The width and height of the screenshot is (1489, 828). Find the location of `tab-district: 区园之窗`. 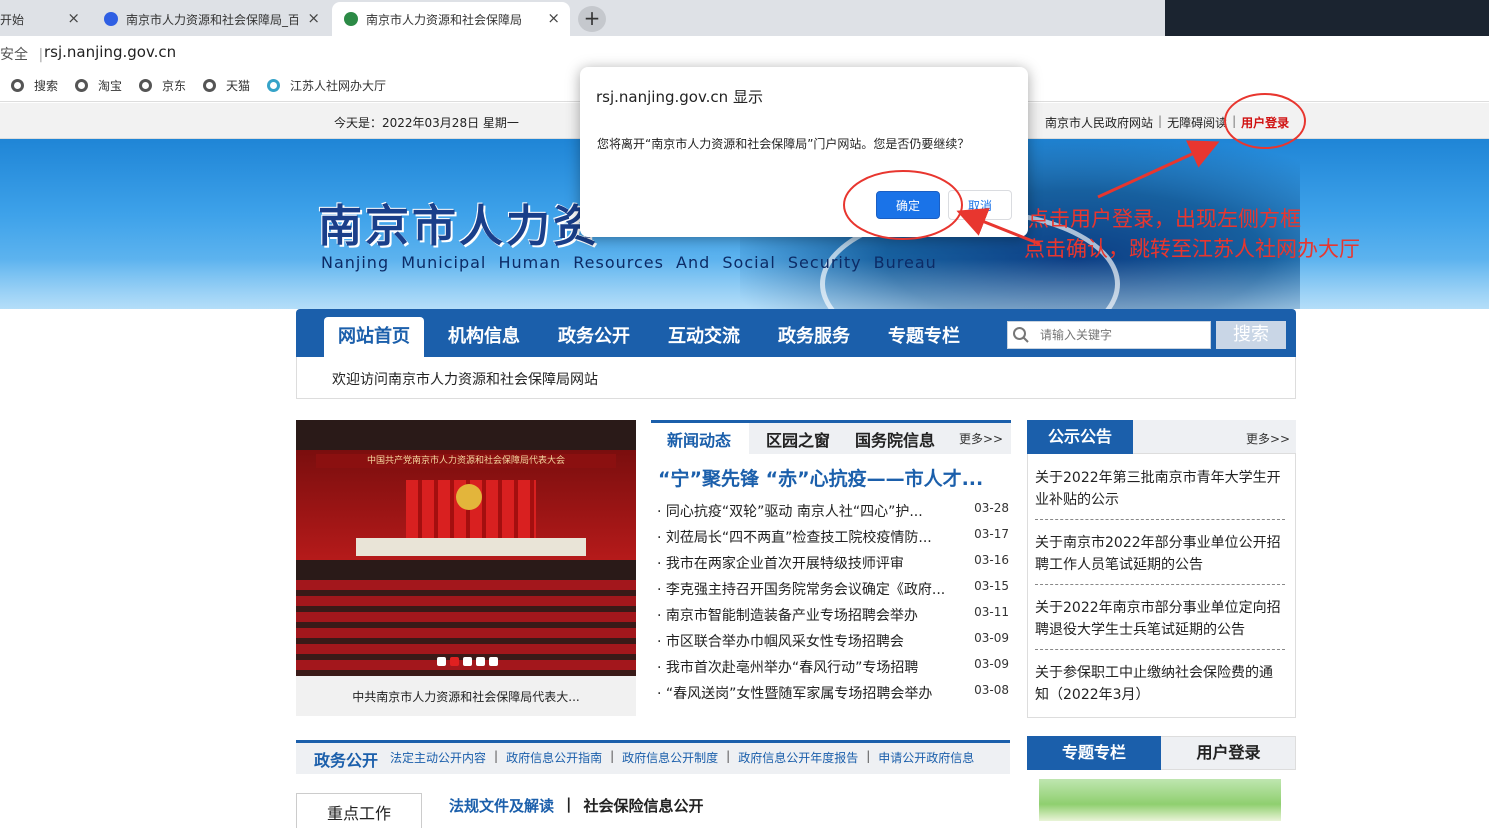

tab-district: 区园之窗 is located at coordinates (798, 439).